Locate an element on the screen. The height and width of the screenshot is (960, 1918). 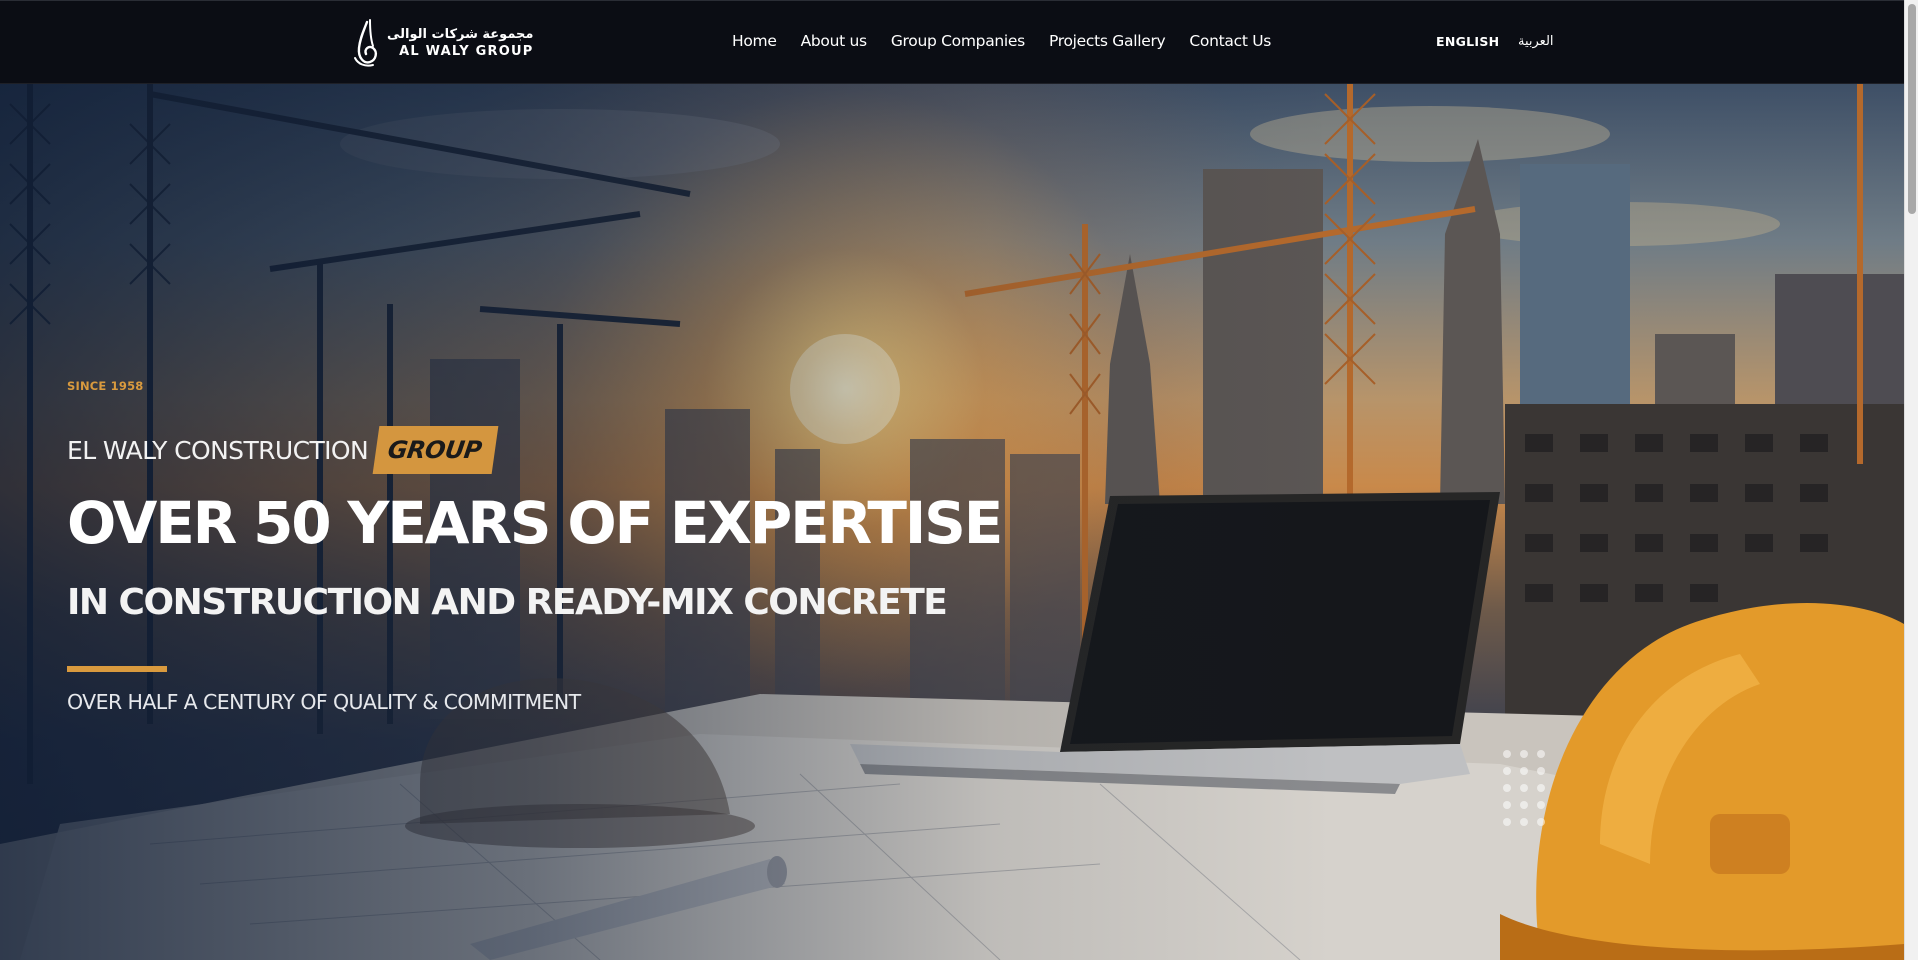
brand-name: EL WALY CONSTRUCTION is located at coordinates (218, 450).